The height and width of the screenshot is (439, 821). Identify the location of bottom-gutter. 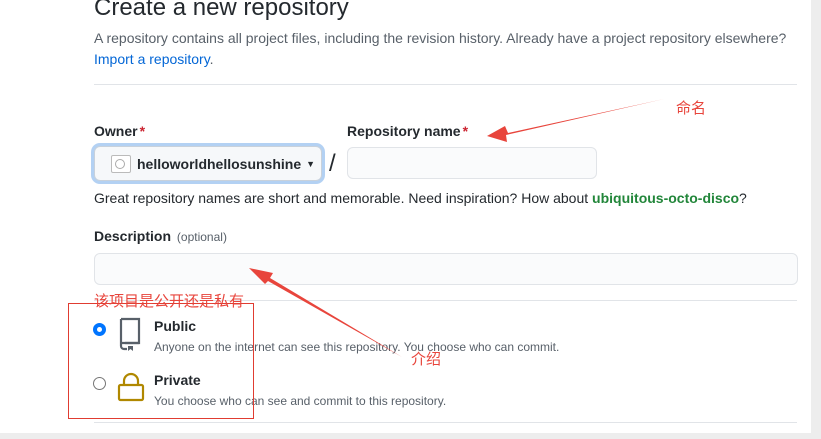
(410, 436).